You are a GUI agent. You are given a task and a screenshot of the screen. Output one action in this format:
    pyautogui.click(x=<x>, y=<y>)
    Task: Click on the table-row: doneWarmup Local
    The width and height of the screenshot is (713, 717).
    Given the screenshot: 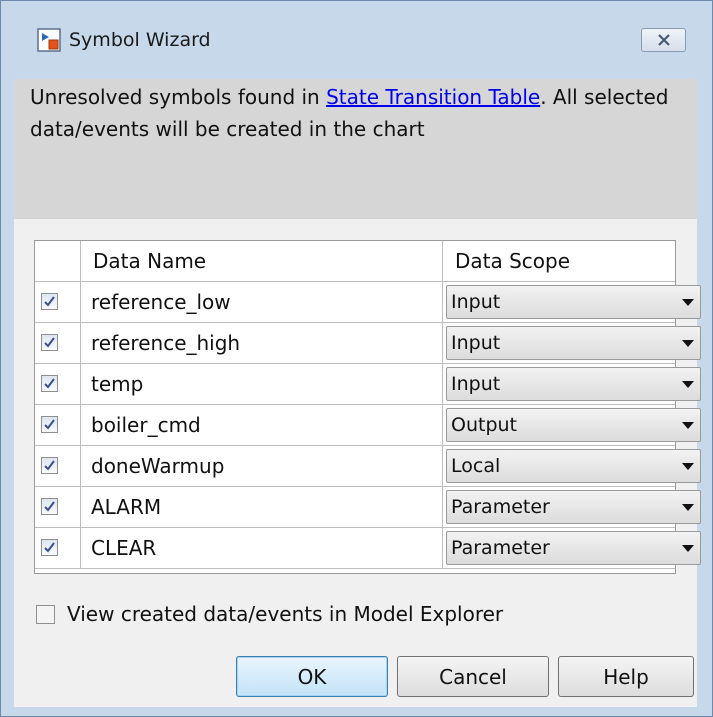 What is the action you would take?
    pyautogui.click(x=368, y=466)
    